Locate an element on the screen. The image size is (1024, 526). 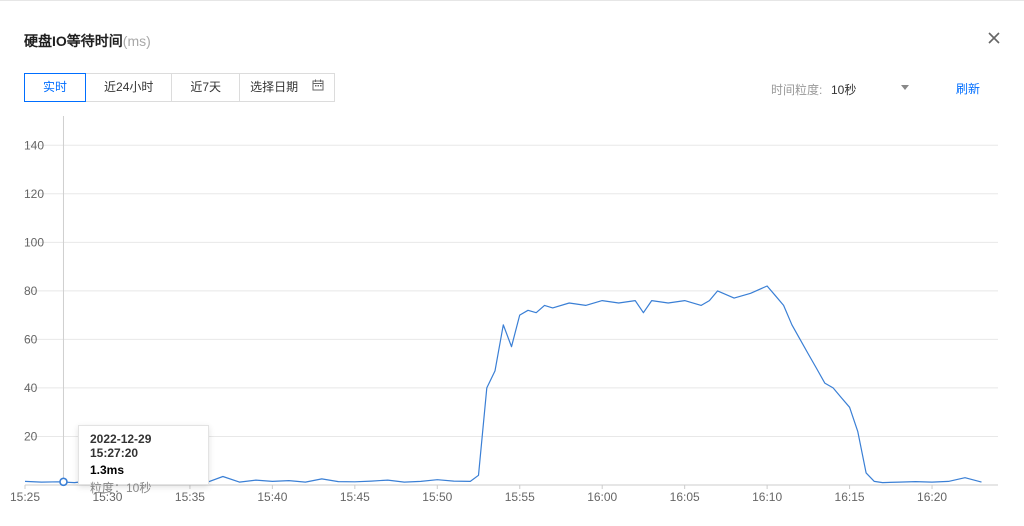
x-tick-label: 16:10 is located at coordinates (767, 497).